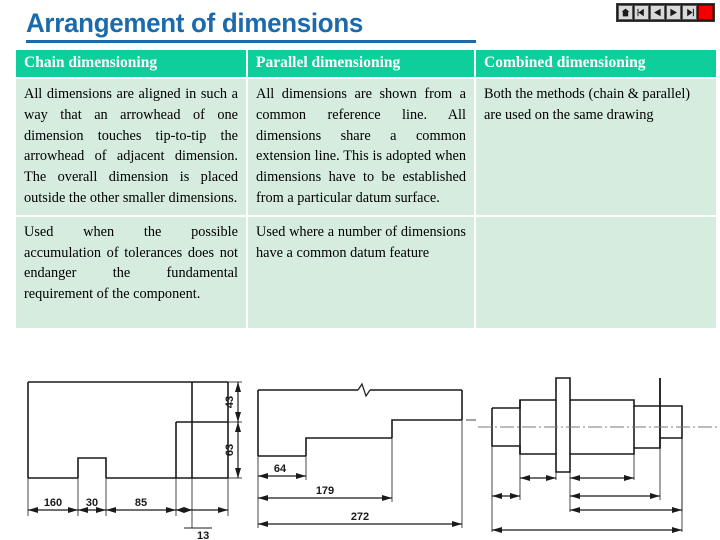 Image resolution: width=720 pixels, height=540 pixels. Describe the element at coordinates (673, 12) in the screenshot. I see `forward-icon` at that location.